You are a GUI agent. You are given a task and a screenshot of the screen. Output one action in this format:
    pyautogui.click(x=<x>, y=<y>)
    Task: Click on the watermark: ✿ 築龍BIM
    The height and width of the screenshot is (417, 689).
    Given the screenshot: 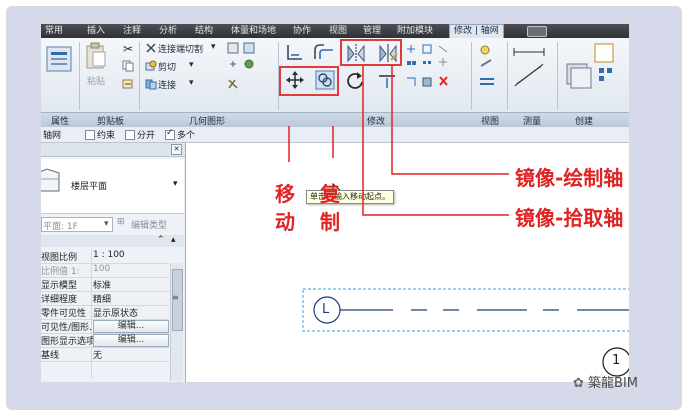 What is the action you would take?
    pyautogui.click(x=605, y=381)
    